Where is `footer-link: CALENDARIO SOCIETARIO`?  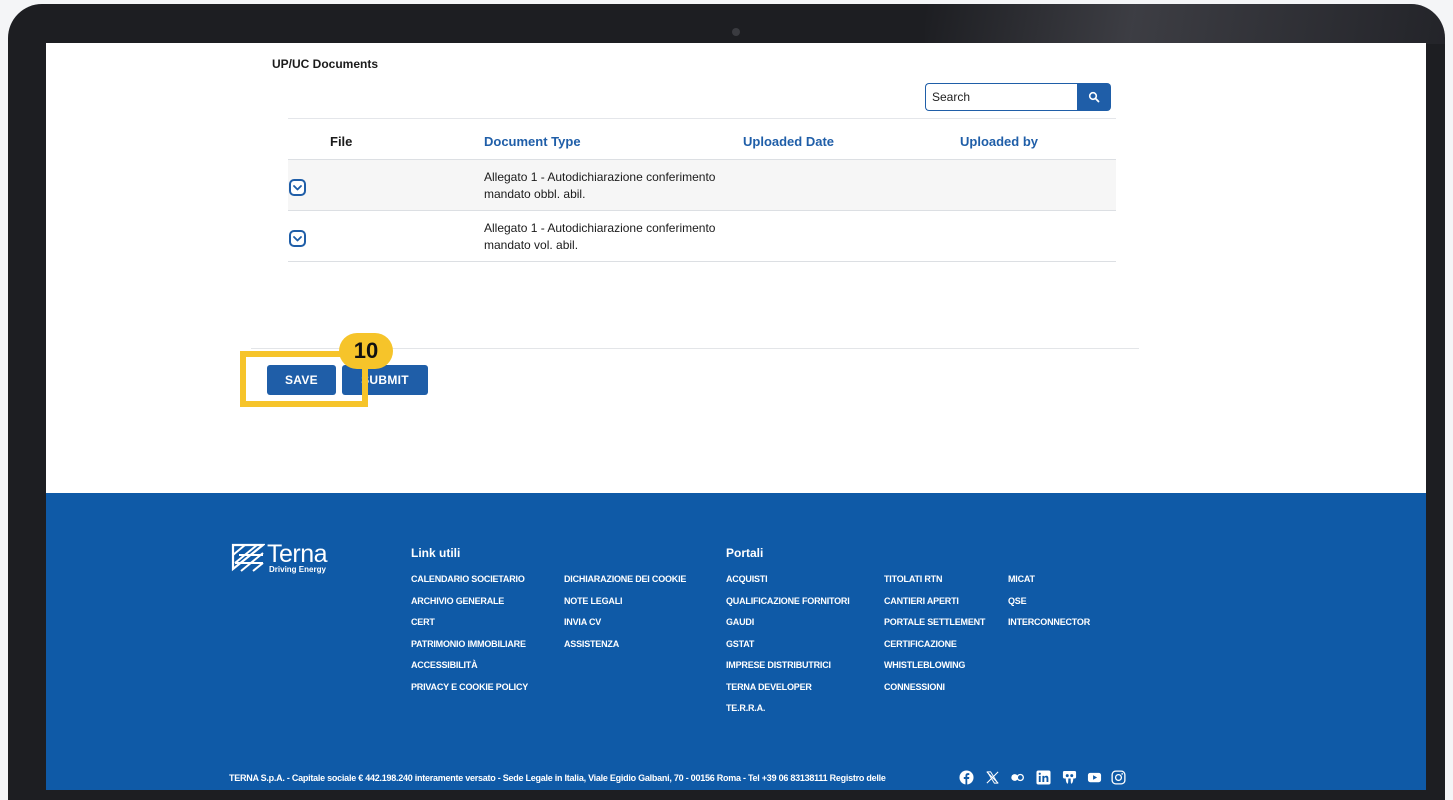 footer-link: CALENDARIO SOCIETARIO is located at coordinates (468, 579).